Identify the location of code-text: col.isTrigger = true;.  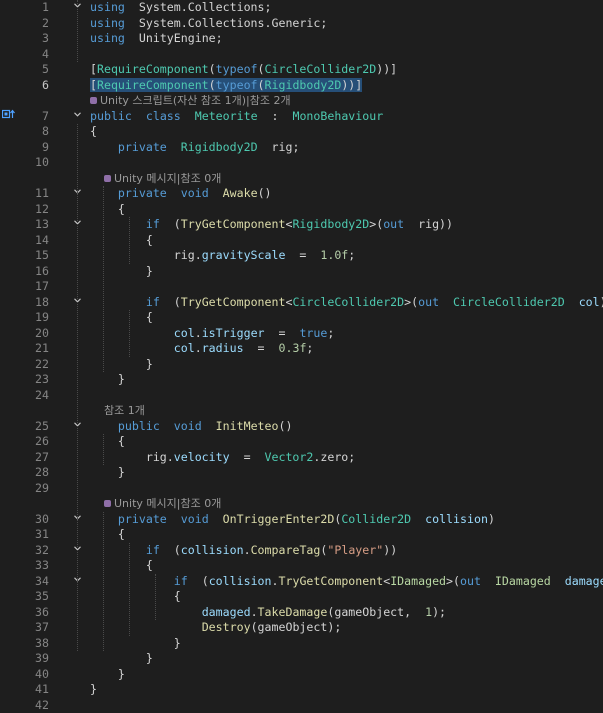
(212, 334).